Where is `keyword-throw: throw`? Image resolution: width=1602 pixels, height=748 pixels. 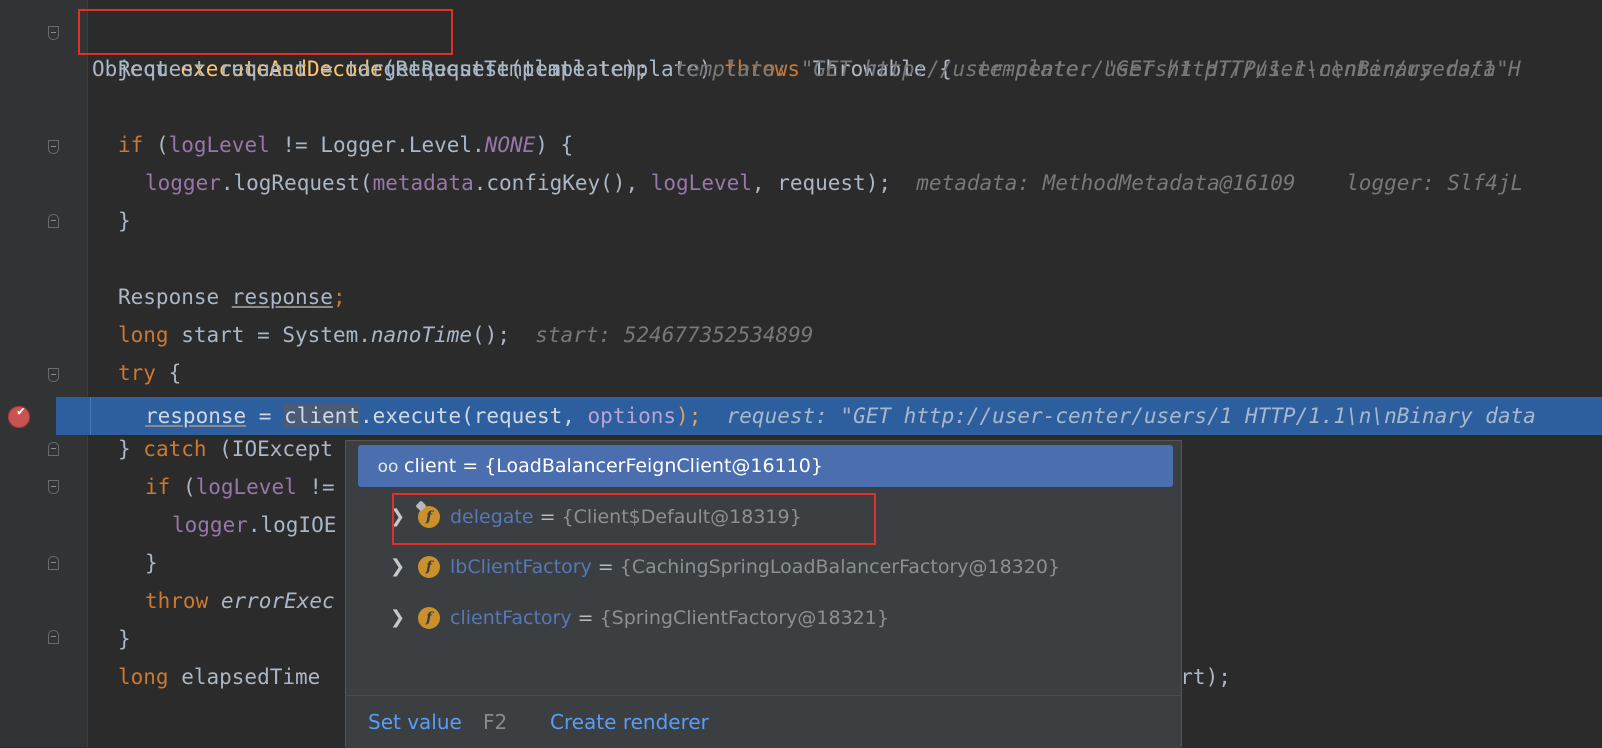
keyword-throw: throw is located at coordinates (177, 601).